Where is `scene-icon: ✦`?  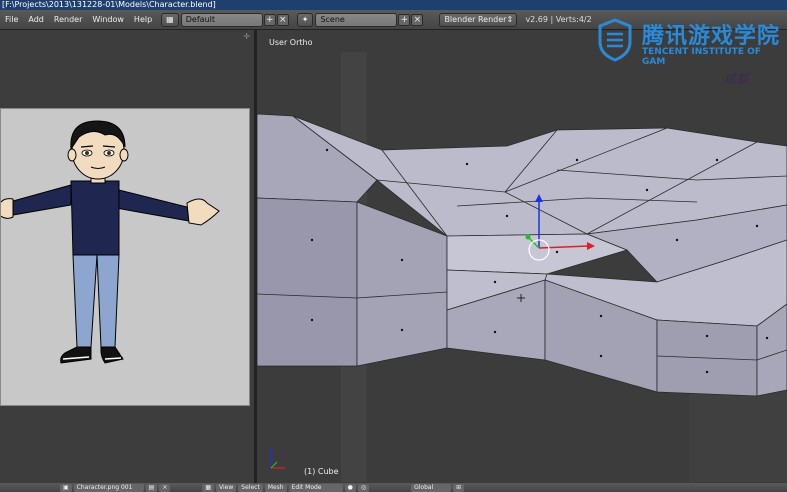 scene-icon: ✦ is located at coordinates (305, 19).